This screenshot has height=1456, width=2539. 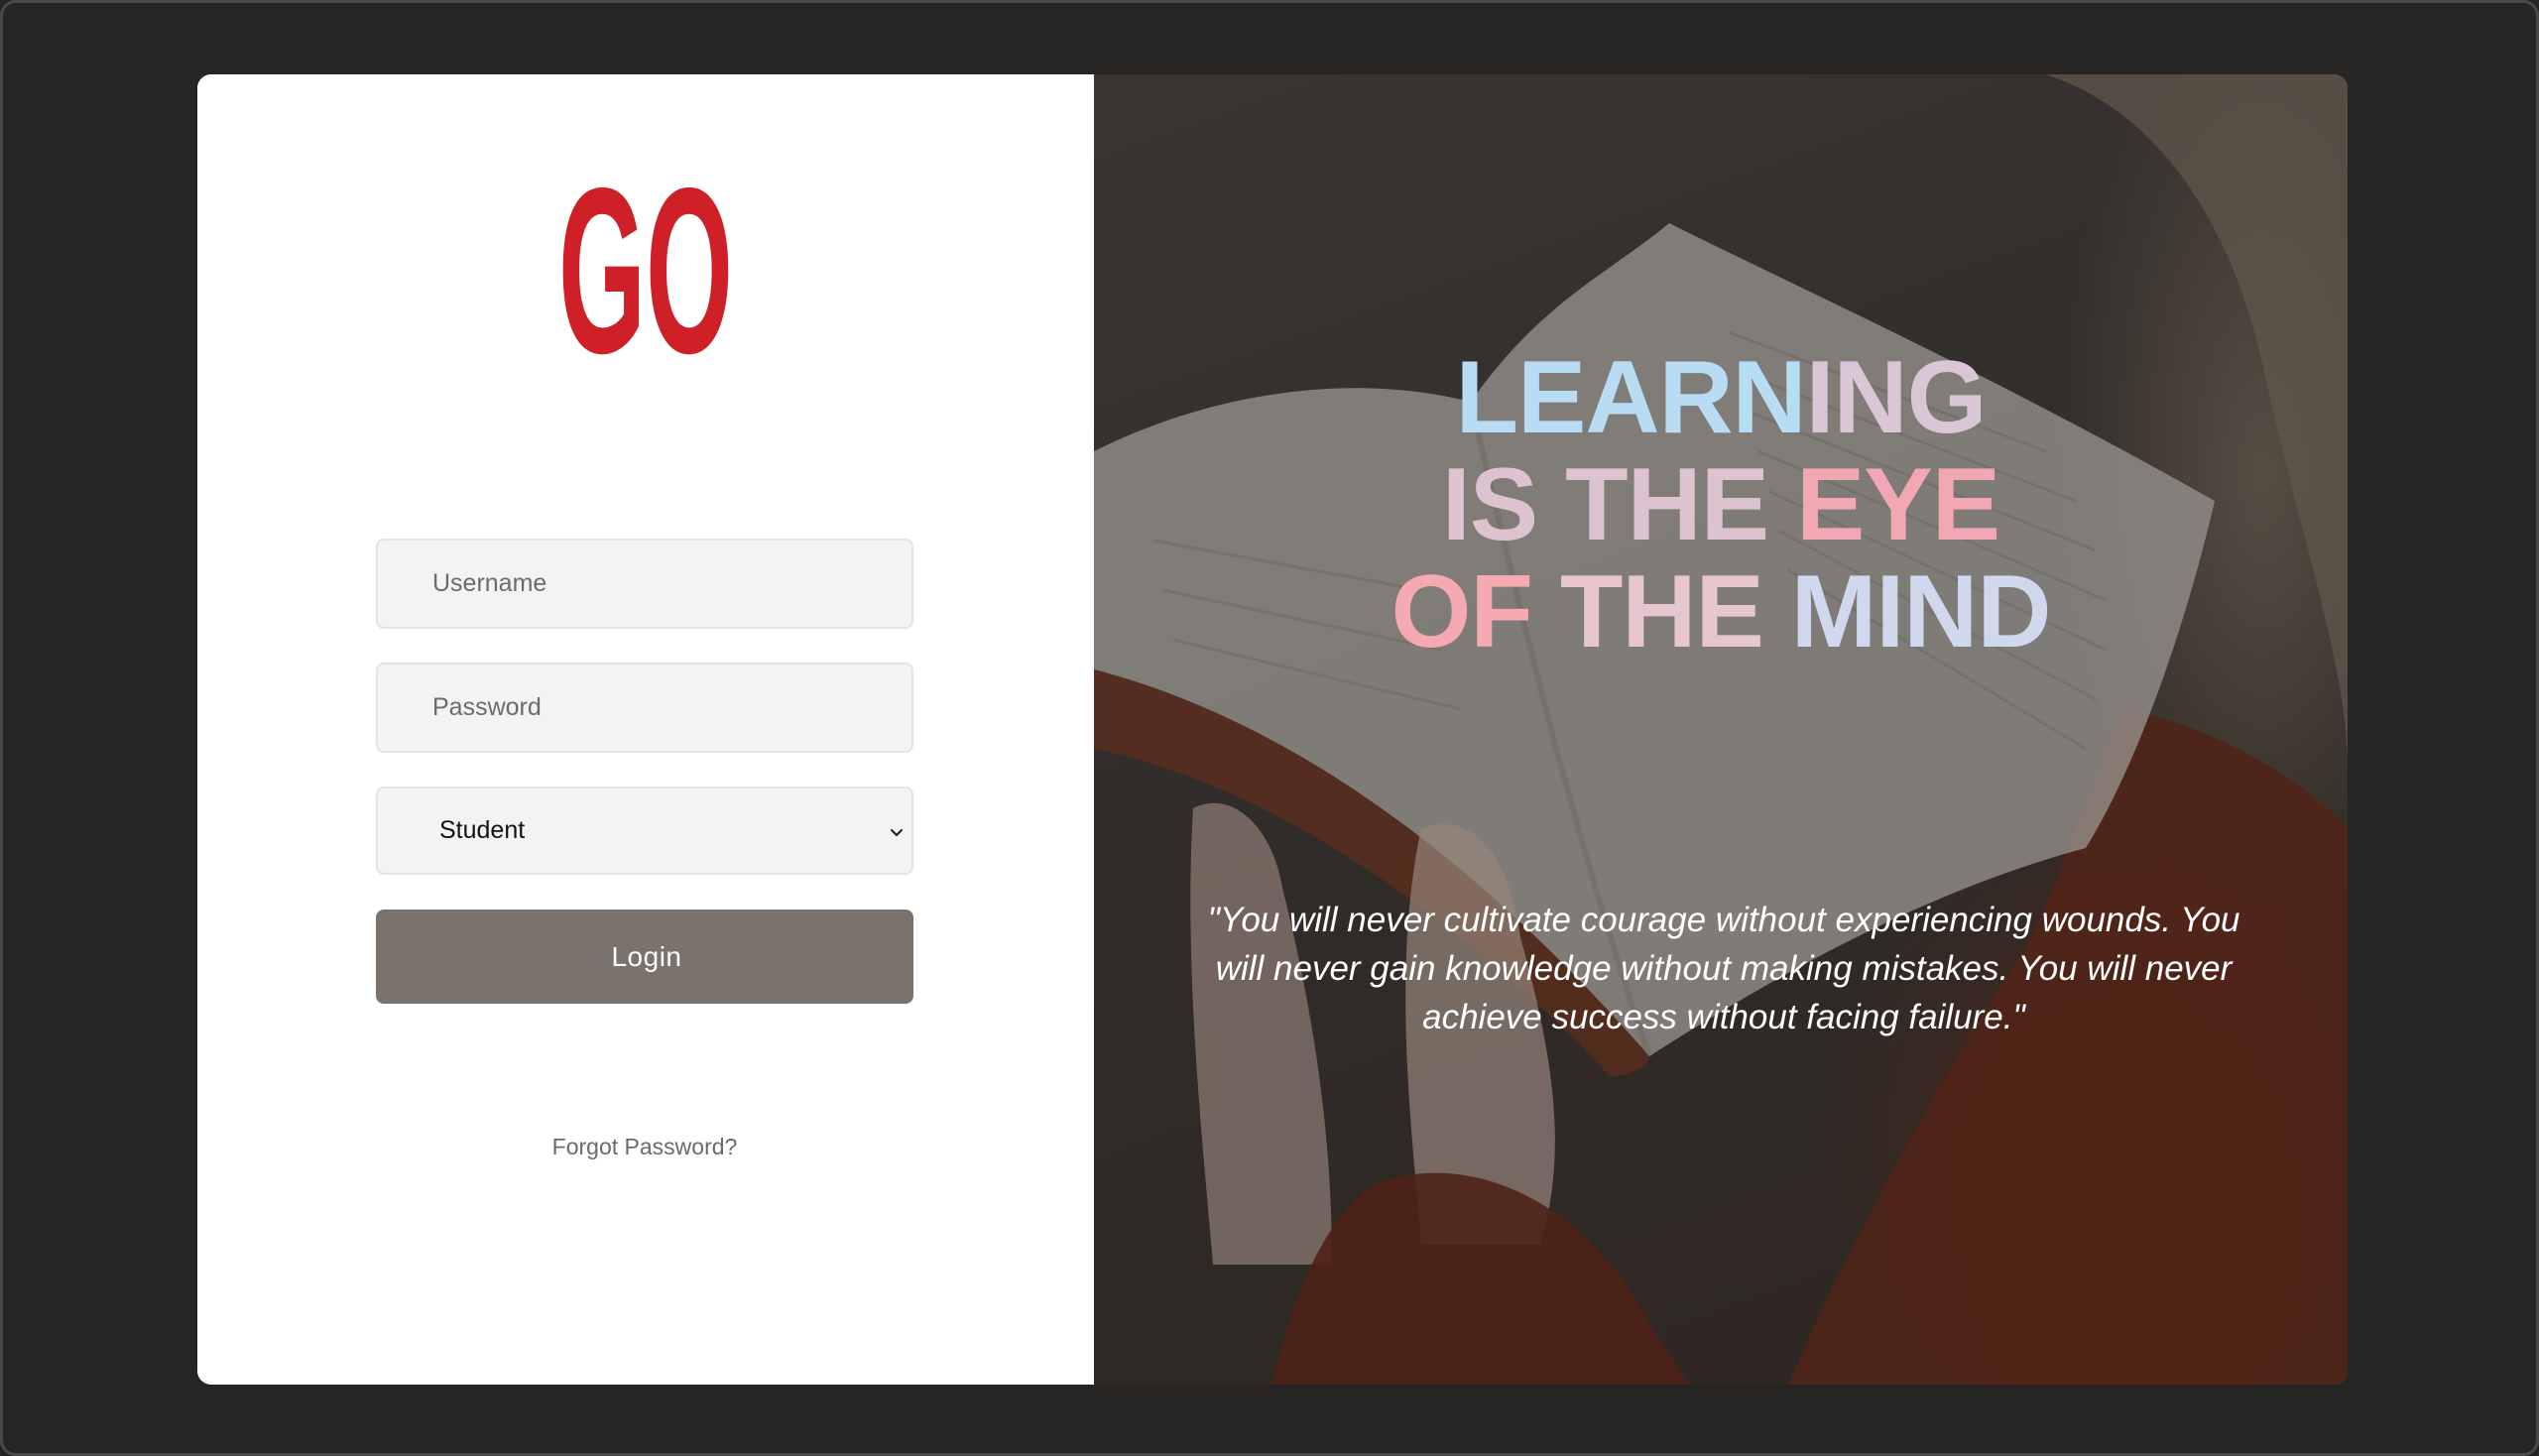 What do you see at coordinates (1475, 611) in the screenshot?
I see `headline-word: OF` at bounding box center [1475, 611].